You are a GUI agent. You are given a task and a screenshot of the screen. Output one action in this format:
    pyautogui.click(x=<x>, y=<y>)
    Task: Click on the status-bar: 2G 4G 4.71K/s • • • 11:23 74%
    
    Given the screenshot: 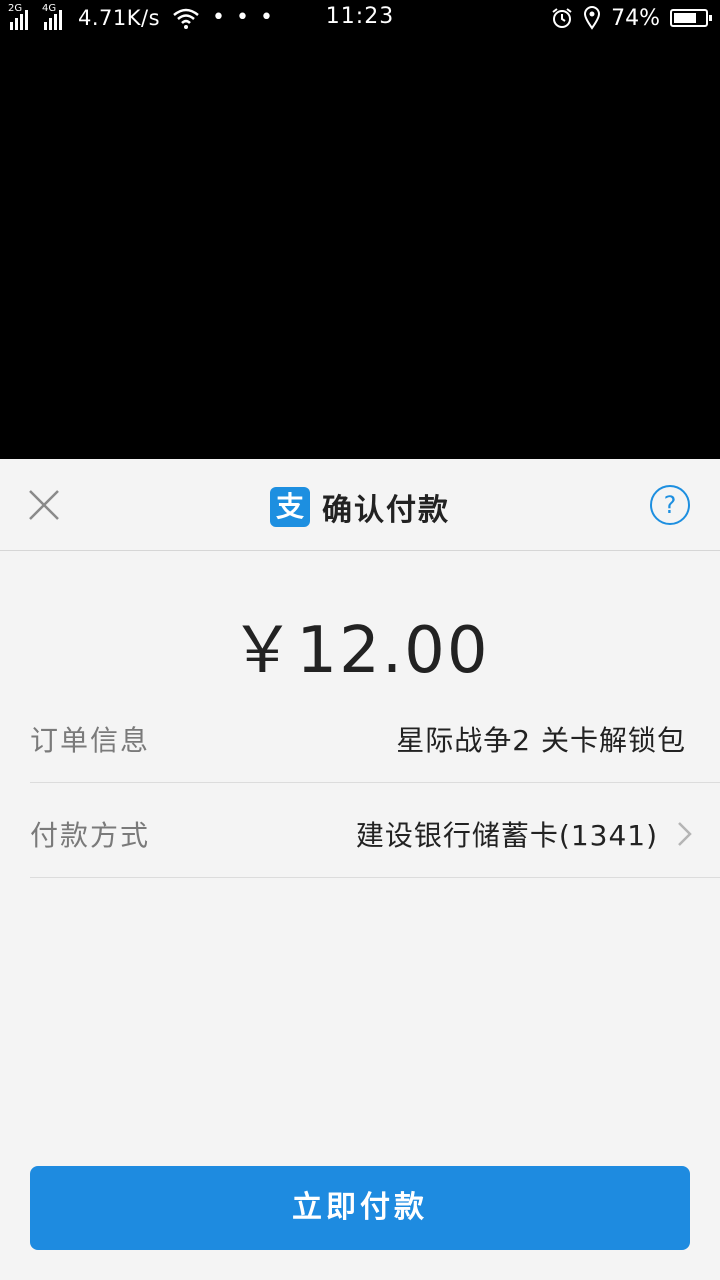 What is the action you would take?
    pyautogui.click(x=360, y=18)
    